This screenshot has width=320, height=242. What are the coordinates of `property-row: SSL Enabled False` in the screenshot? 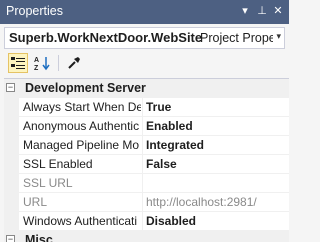 It's located at (146, 164).